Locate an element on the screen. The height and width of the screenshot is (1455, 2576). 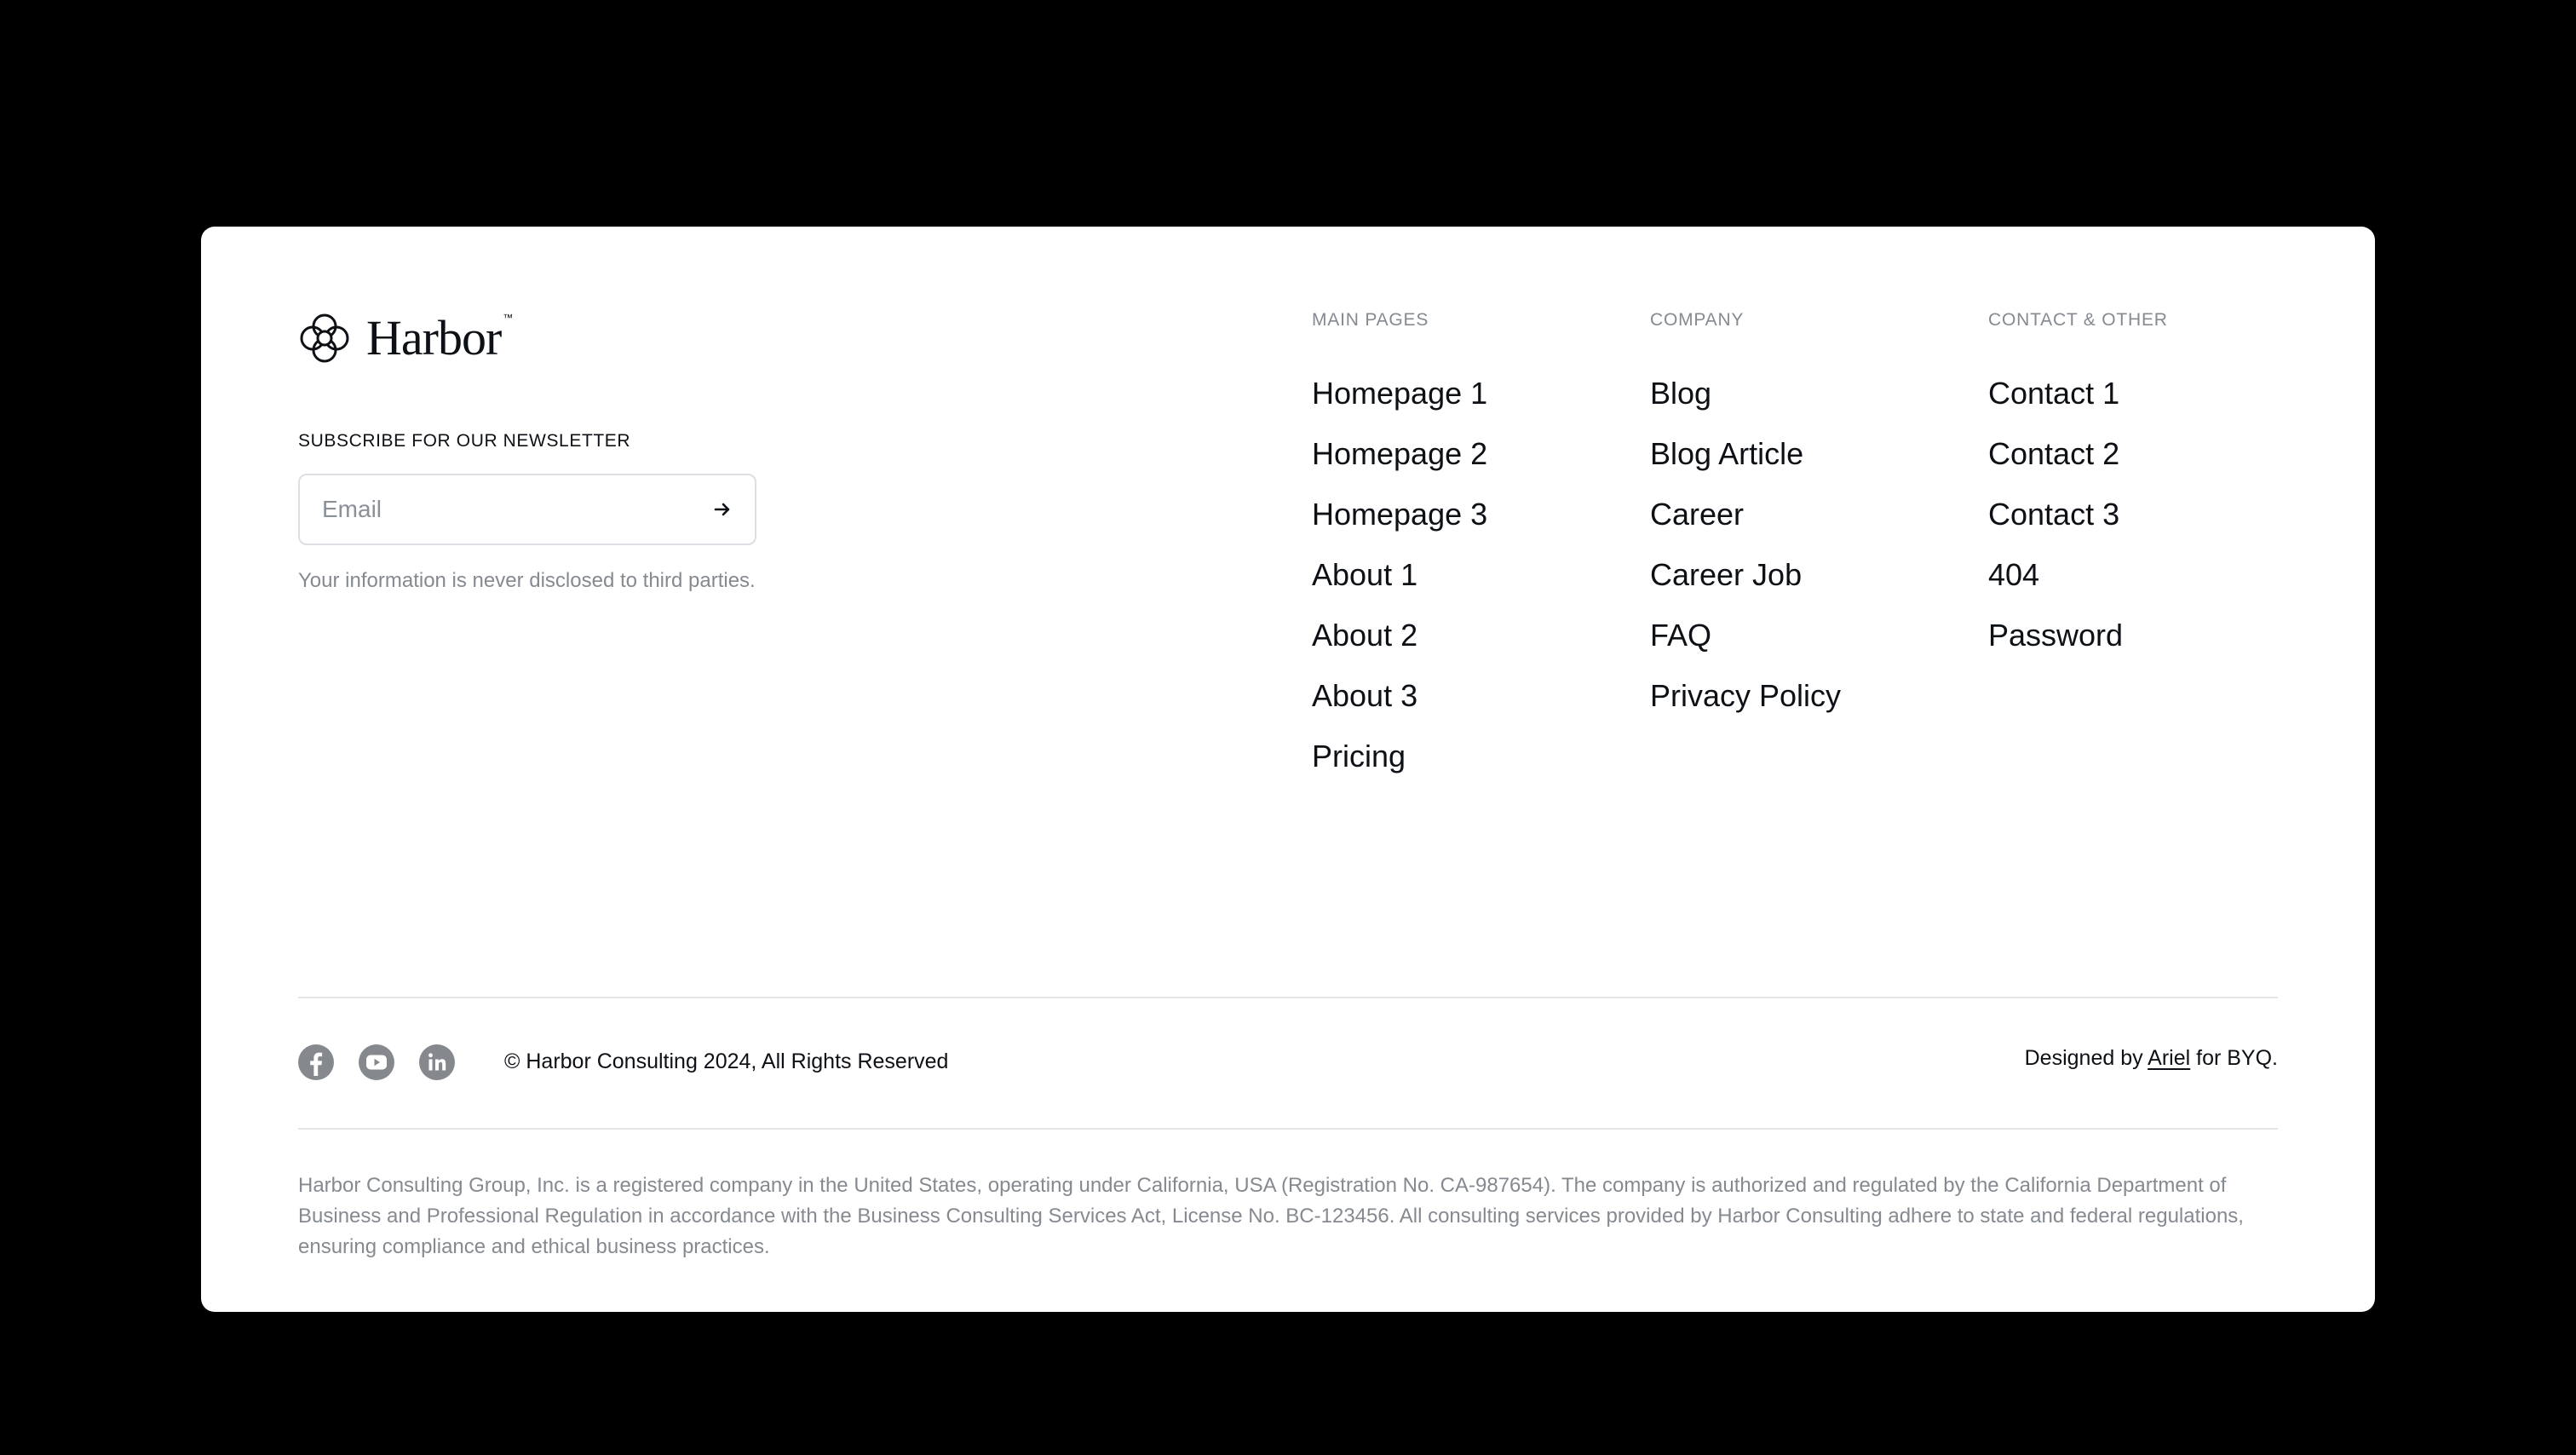
subscribe-submit-button is located at coordinates (722, 509).